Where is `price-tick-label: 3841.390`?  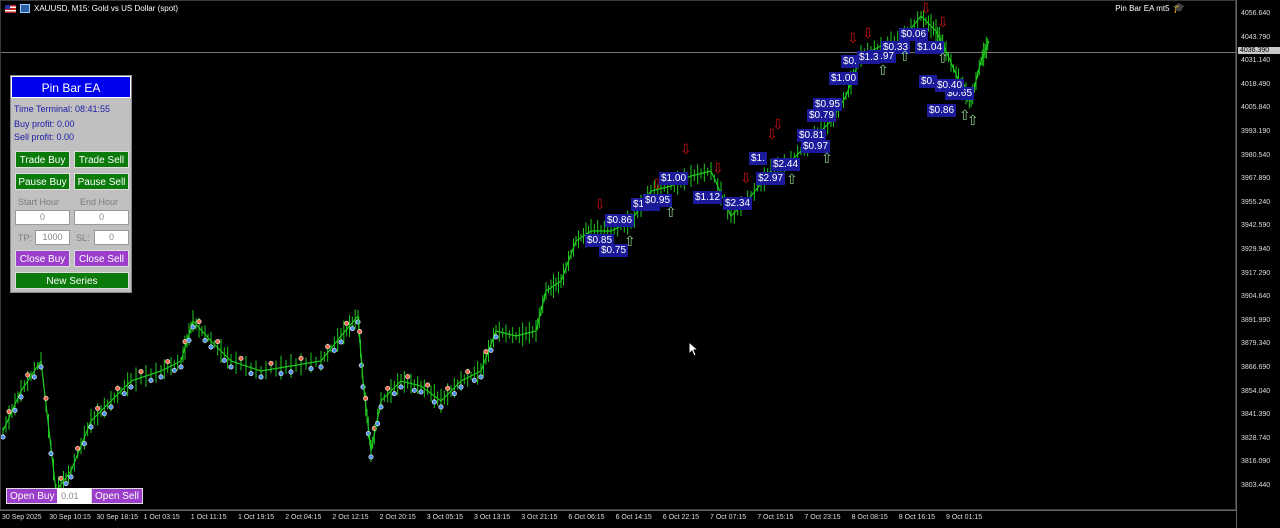
price-tick-label: 3841.390 is located at coordinates (1256, 415).